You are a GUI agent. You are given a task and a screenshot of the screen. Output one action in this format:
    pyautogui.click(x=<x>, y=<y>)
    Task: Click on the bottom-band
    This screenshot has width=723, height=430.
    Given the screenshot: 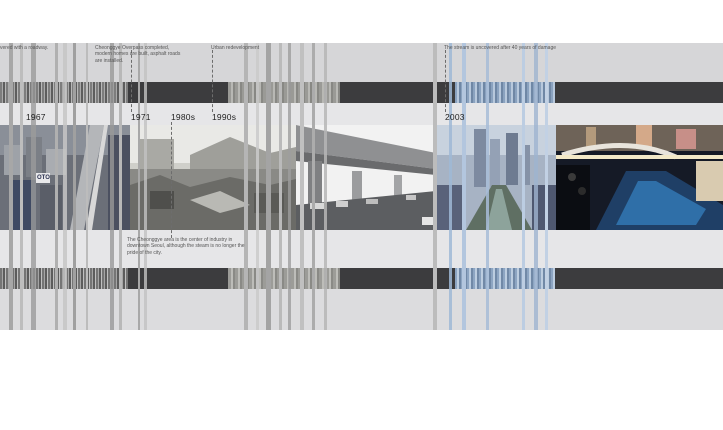 What is the action you would take?
    pyautogui.click(x=361, y=309)
    